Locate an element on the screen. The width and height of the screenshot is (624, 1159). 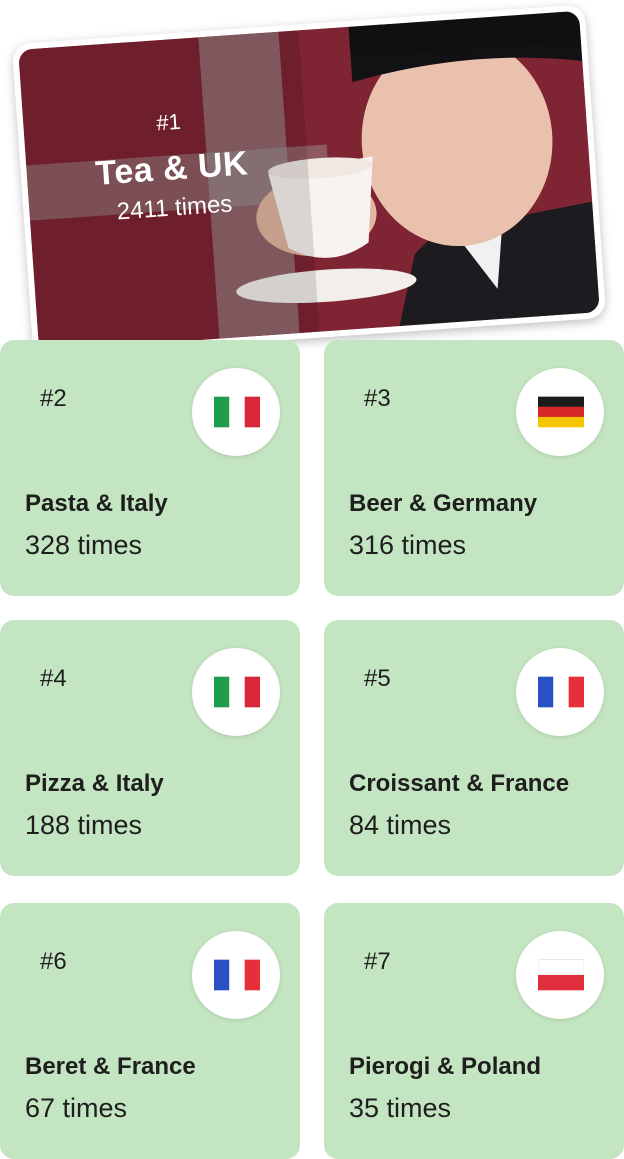
ranking-card: #4 Pizza & Italy 188 times is located at coordinates (150, 748).